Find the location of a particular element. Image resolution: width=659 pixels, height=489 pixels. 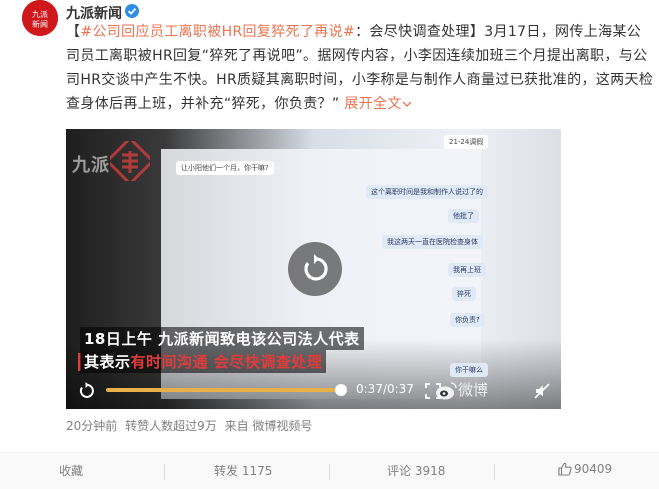

expand-label: 展开全文 is located at coordinates (373, 104).